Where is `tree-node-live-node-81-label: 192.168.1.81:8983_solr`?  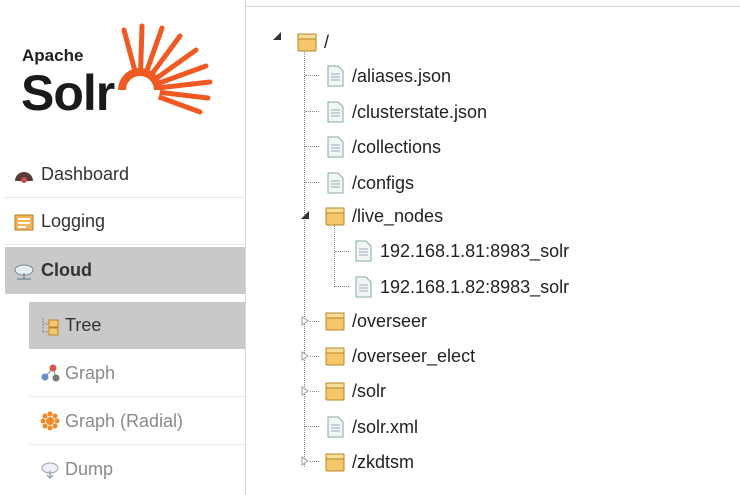 tree-node-live-node-81-label: 192.168.1.81:8983_solr is located at coordinates (475, 250).